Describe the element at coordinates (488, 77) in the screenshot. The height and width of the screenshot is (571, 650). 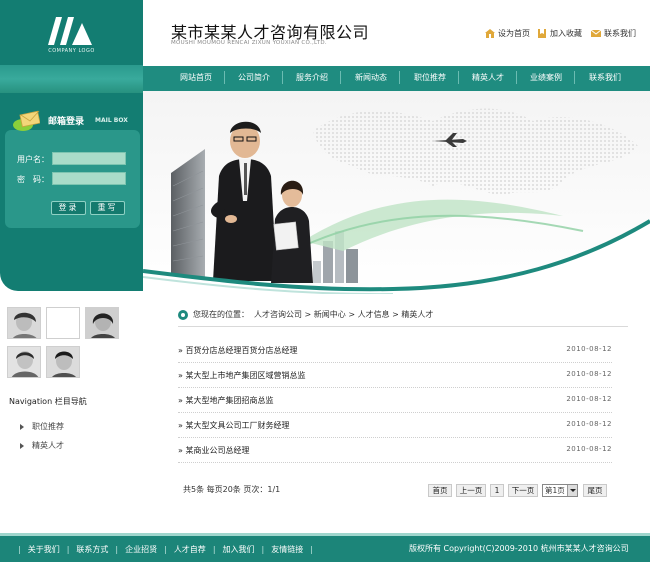
I see `nav-talents: 精英人才` at that location.